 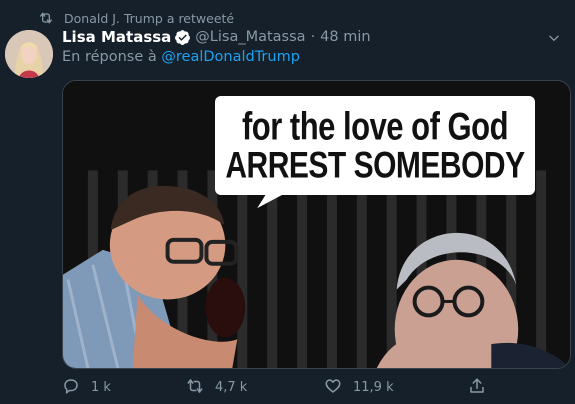 I want to click on reply-count: 1 k, so click(x=101, y=387).